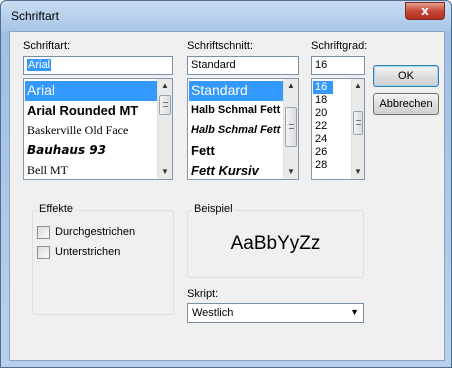 This screenshot has height=368, width=452. I want to click on sample-title: Beispiel, so click(213, 209).